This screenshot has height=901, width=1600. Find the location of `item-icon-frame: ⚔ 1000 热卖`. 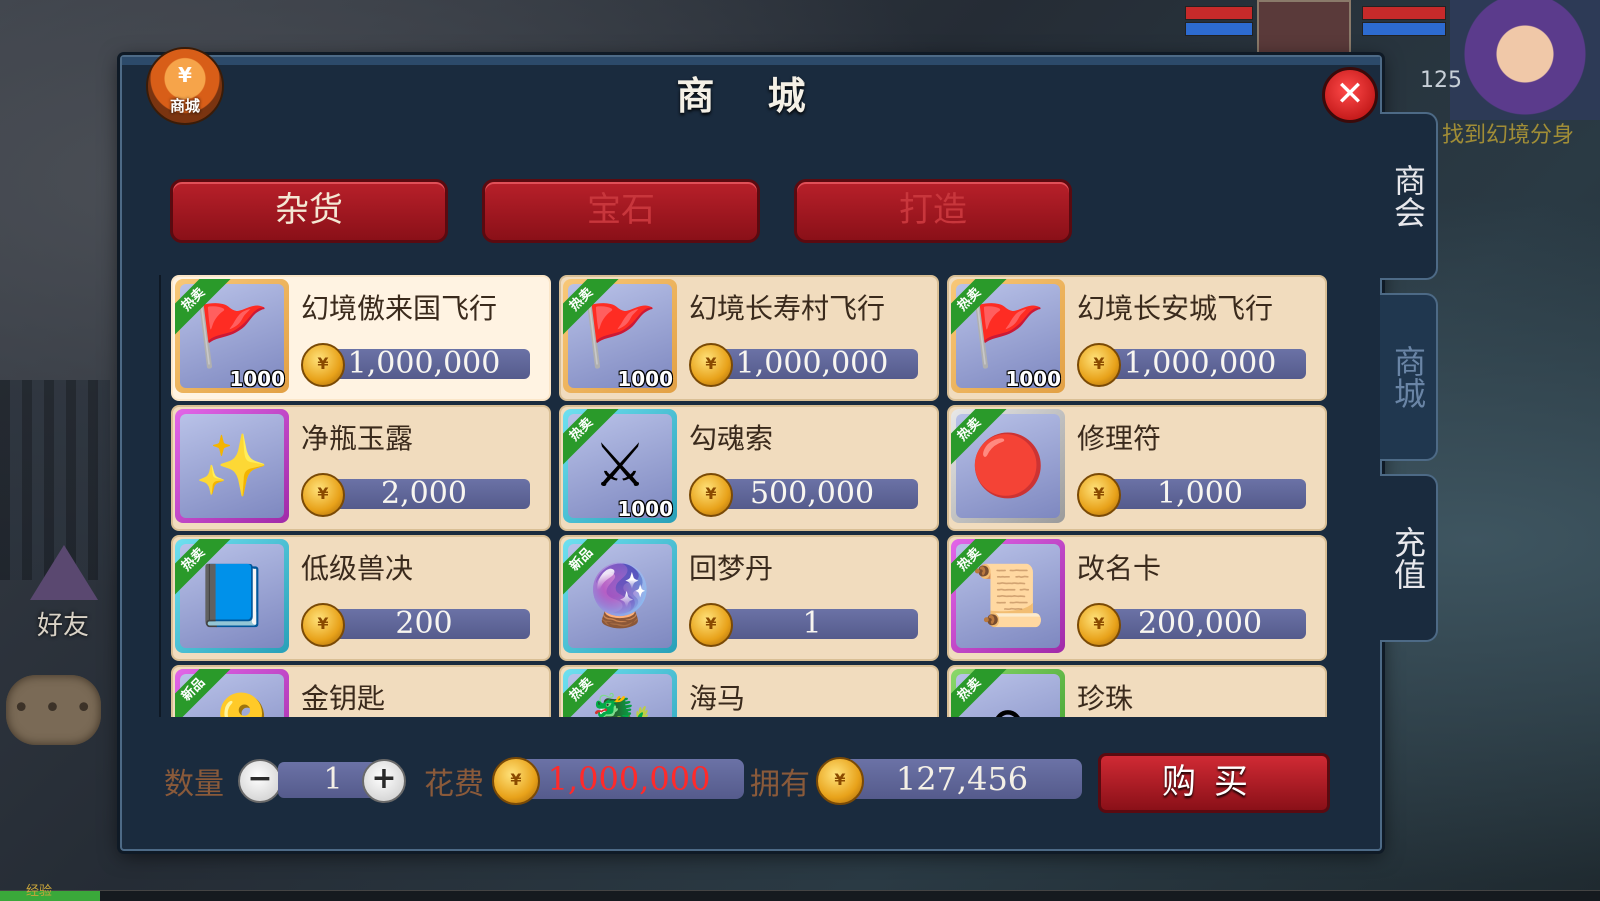

item-icon-frame: ⚔ 1000 热卖 is located at coordinates (620, 466).